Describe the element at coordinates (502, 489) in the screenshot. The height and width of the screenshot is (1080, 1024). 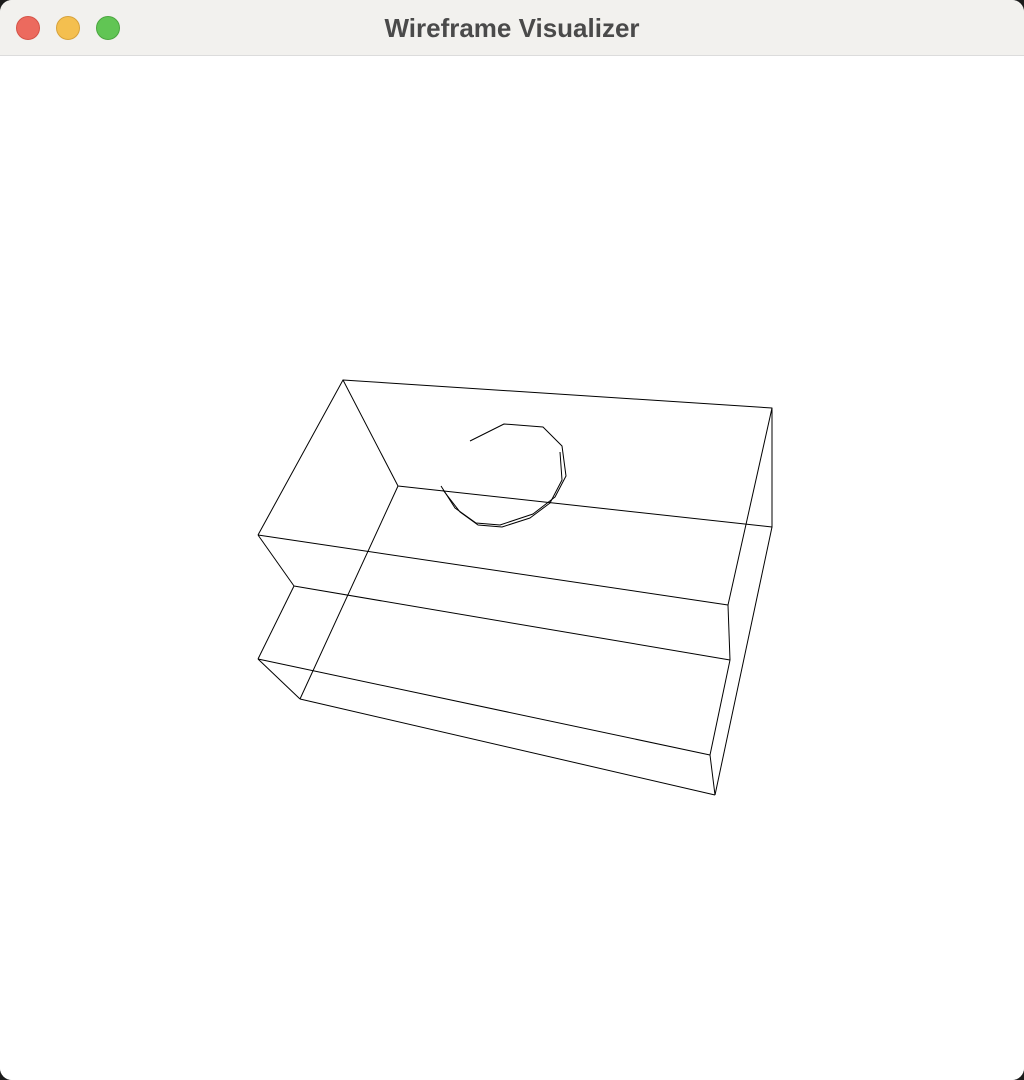
I see `wireframe-helix-inner` at that location.